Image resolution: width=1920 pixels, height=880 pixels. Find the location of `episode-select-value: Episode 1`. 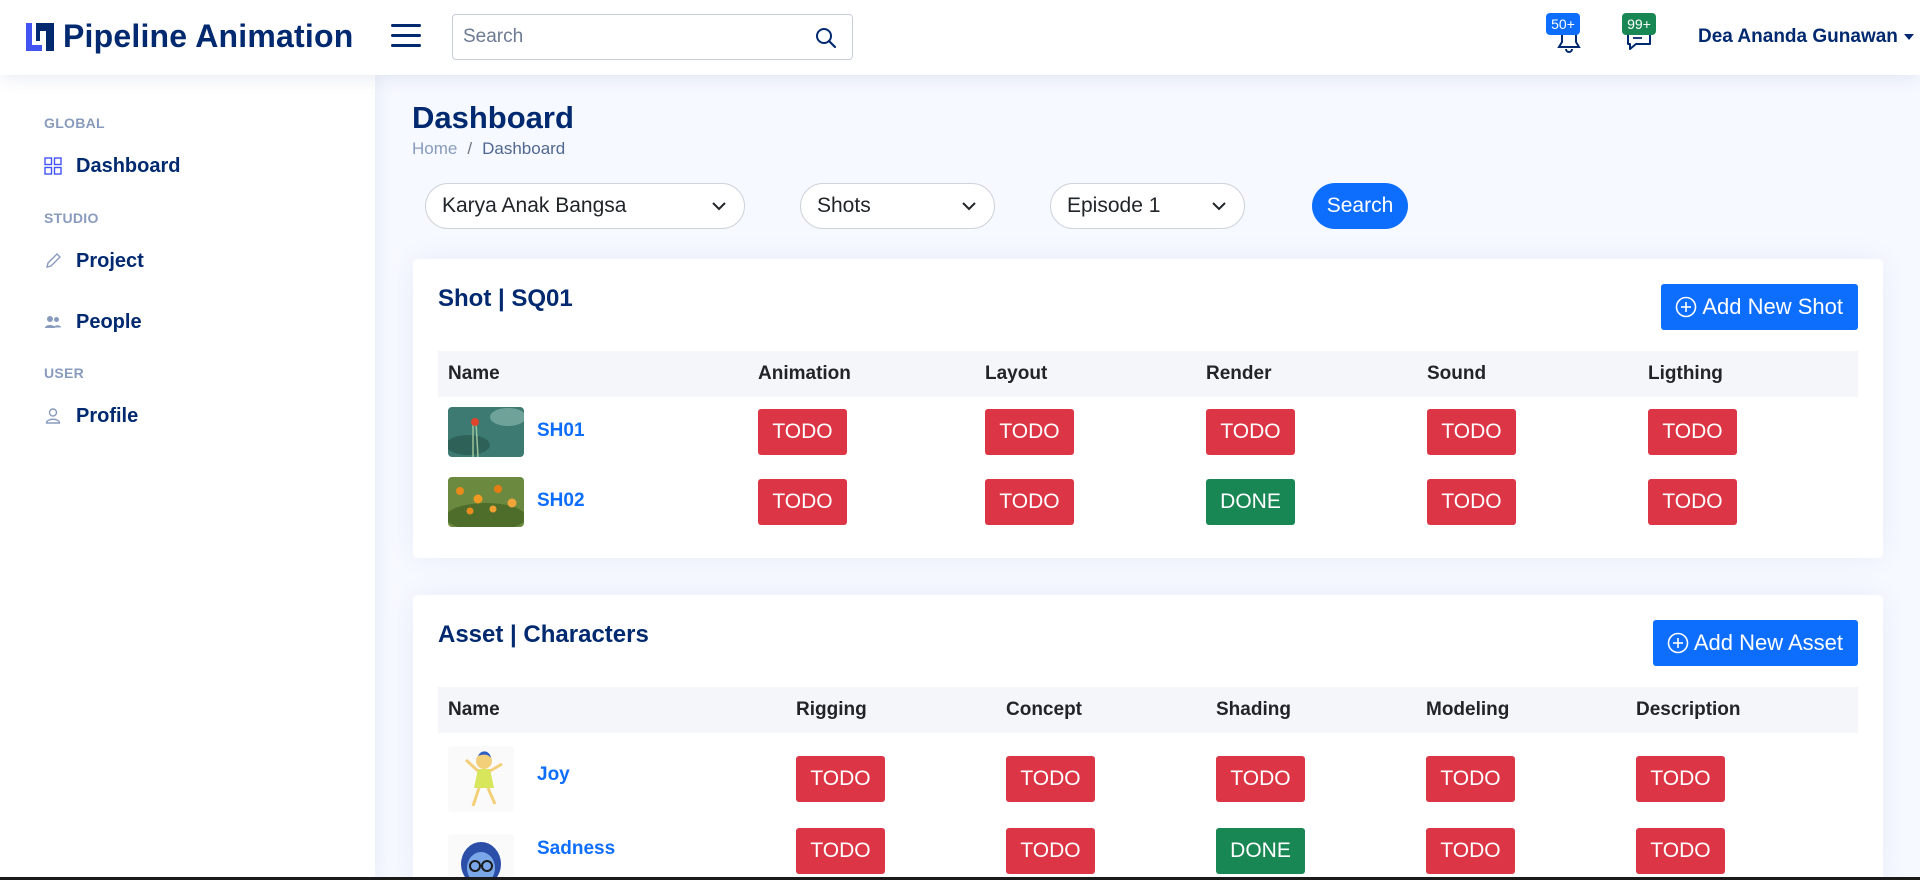

episode-select-value: Episode 1 is located at coordinates (1114, 205).